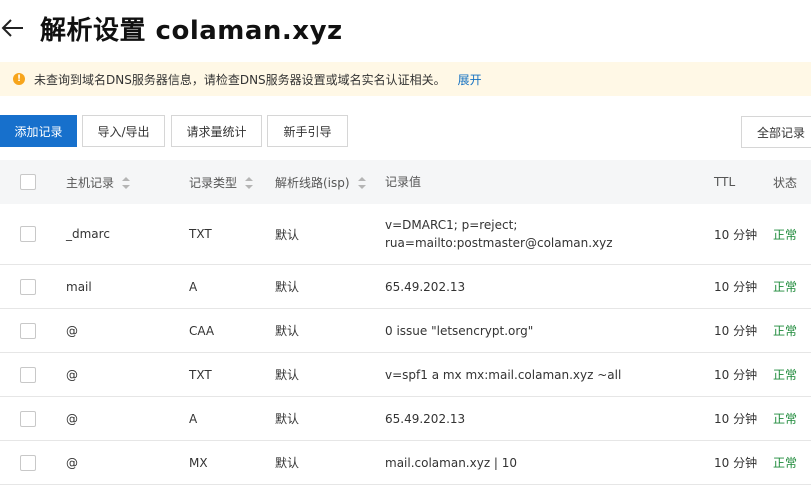  Describe the element at coordinates (88, 234) in the screenshot. I see `host-cell: _dmarc` at that location.